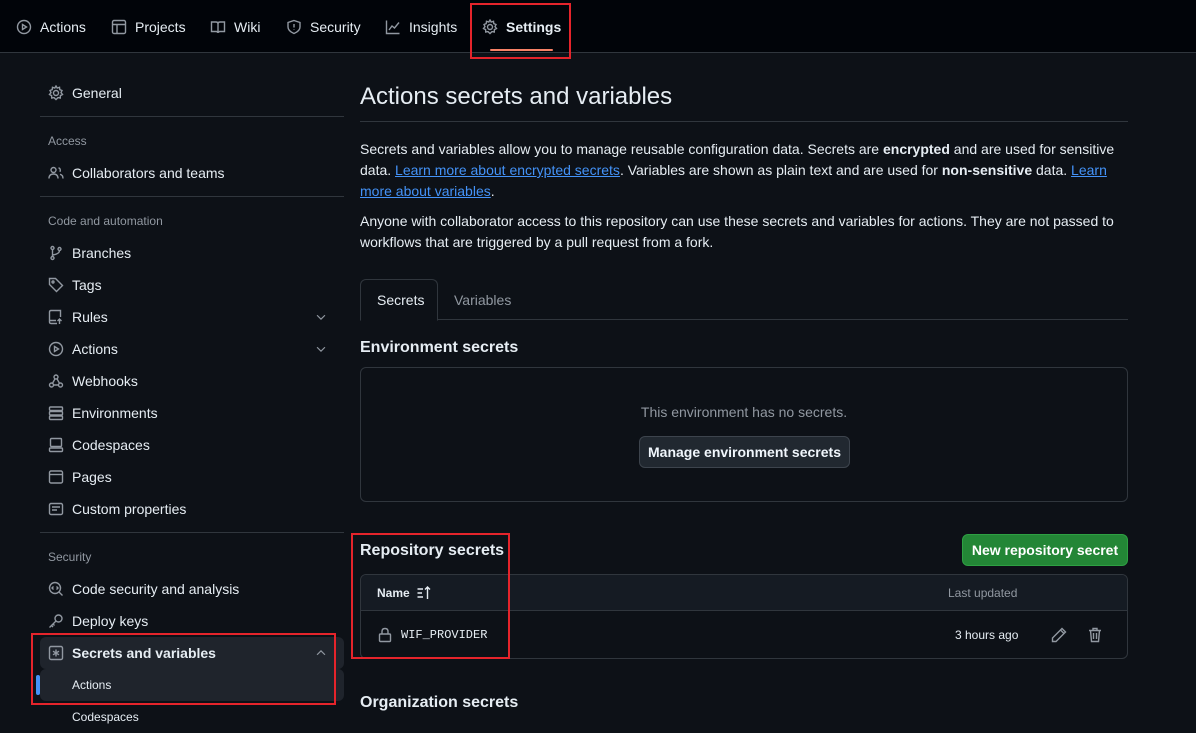 The width and height of the screenshot is (1196, 733). Describe the element at coordinates (744, 412) in the screenshot. I see `empty-state-text: This environment has no secrets.` at that location.